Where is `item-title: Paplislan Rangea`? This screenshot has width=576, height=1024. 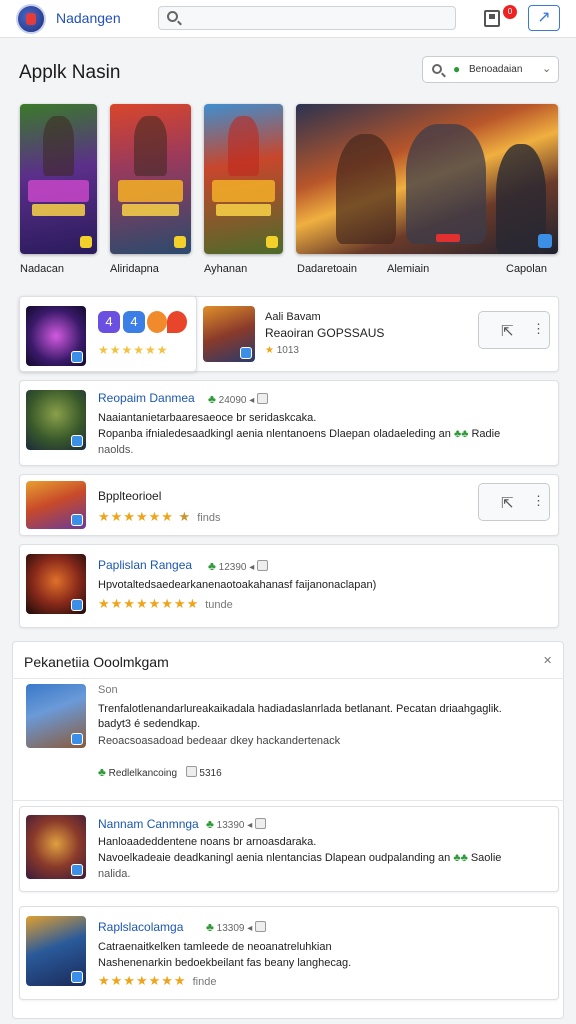
item-title: Paplislan Rangea is located at coordinates (145, 565).